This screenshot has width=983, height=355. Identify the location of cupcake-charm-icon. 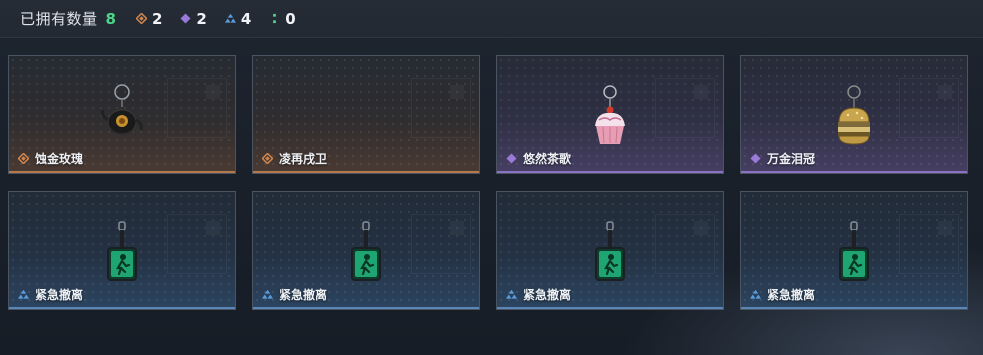
(610, 114).